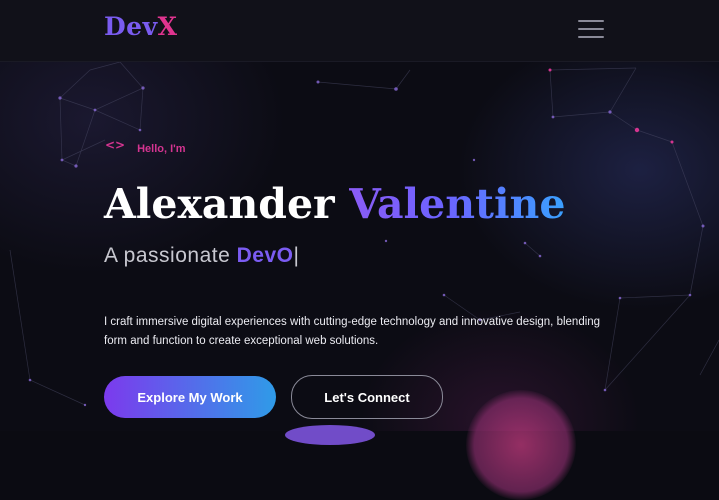  What do you see at coordinates (265, 255) in the screenshot?
I see `typed-role: DevO` at bounding box center [265, 255].